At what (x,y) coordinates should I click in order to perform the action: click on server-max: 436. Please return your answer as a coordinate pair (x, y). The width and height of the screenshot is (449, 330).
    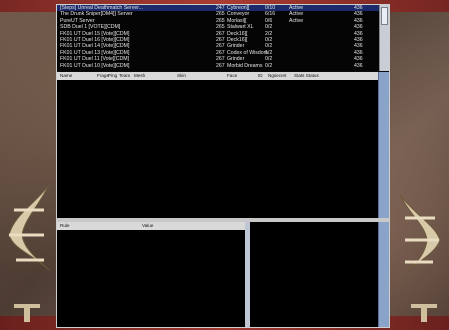
    Looking at the image, I should click on (358, 65).